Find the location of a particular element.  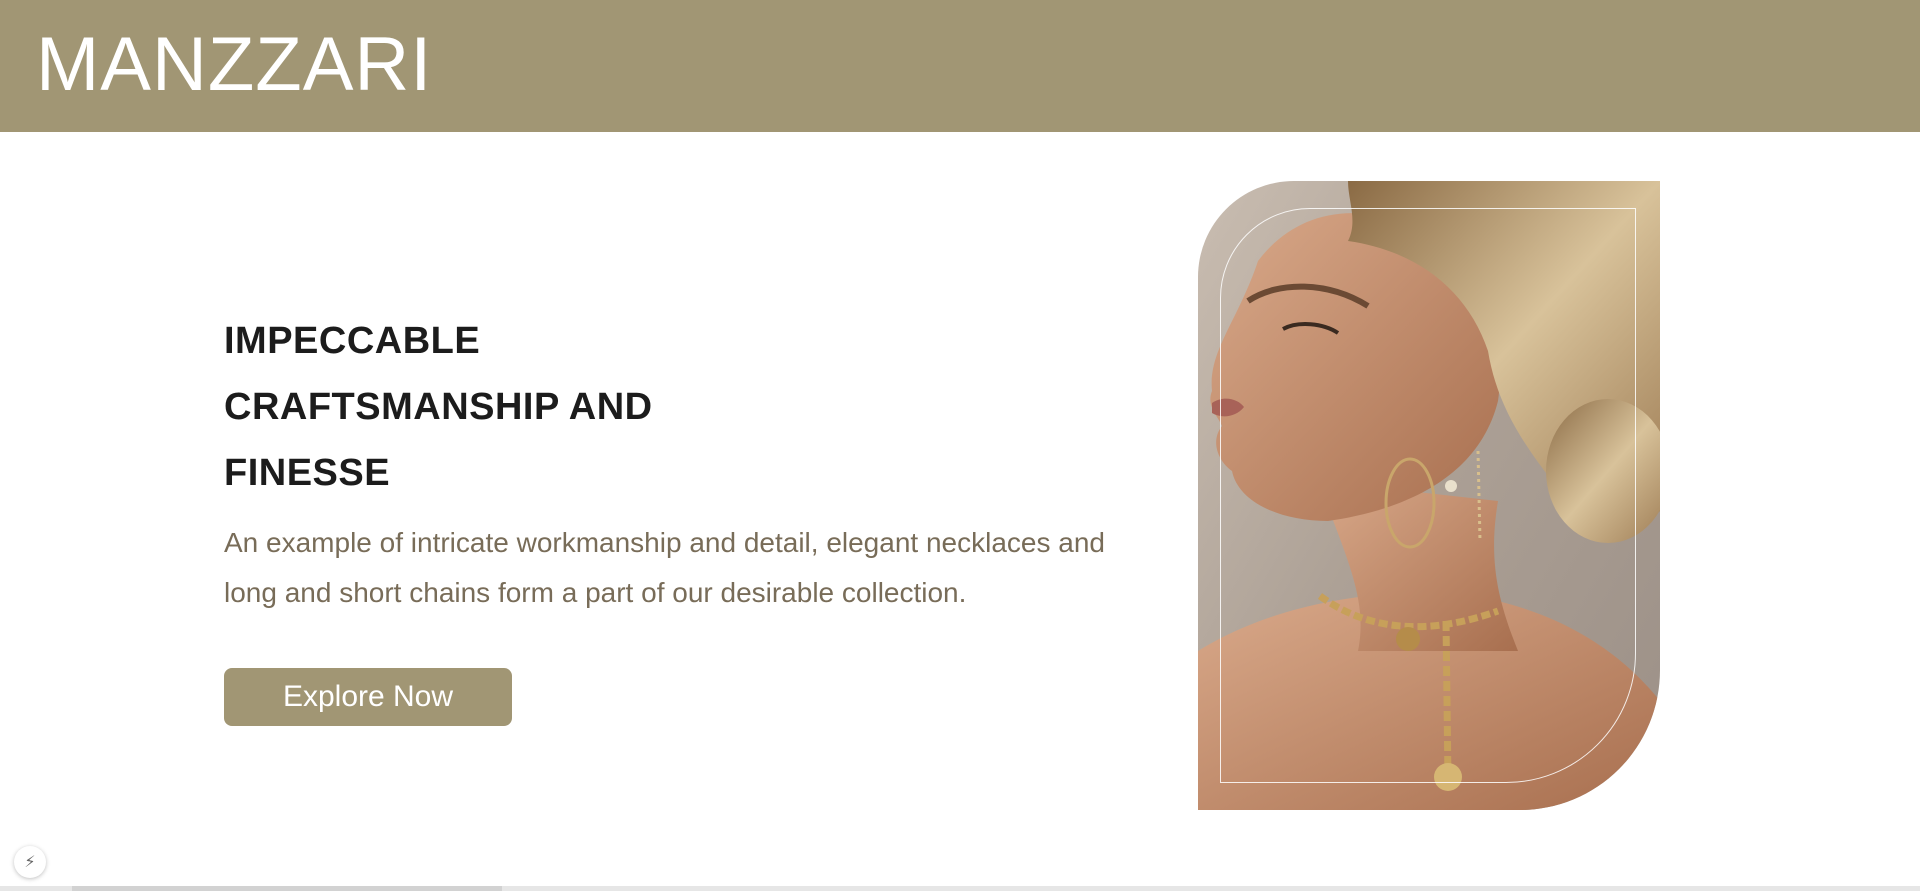

headline-line: CRAFTSMANSHIP AND is located at coordinates (438, 407).